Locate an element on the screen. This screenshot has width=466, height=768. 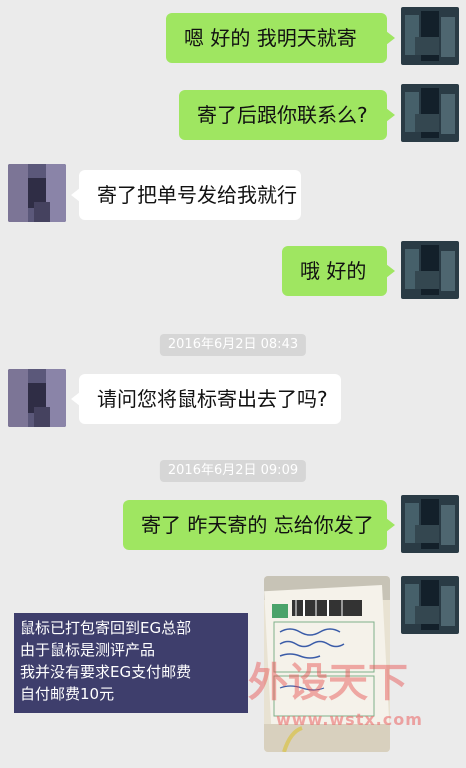
message-bubble-outgoing: 寄了 昨天寄的 忘给你发了 is located at coordinates (259, 525).